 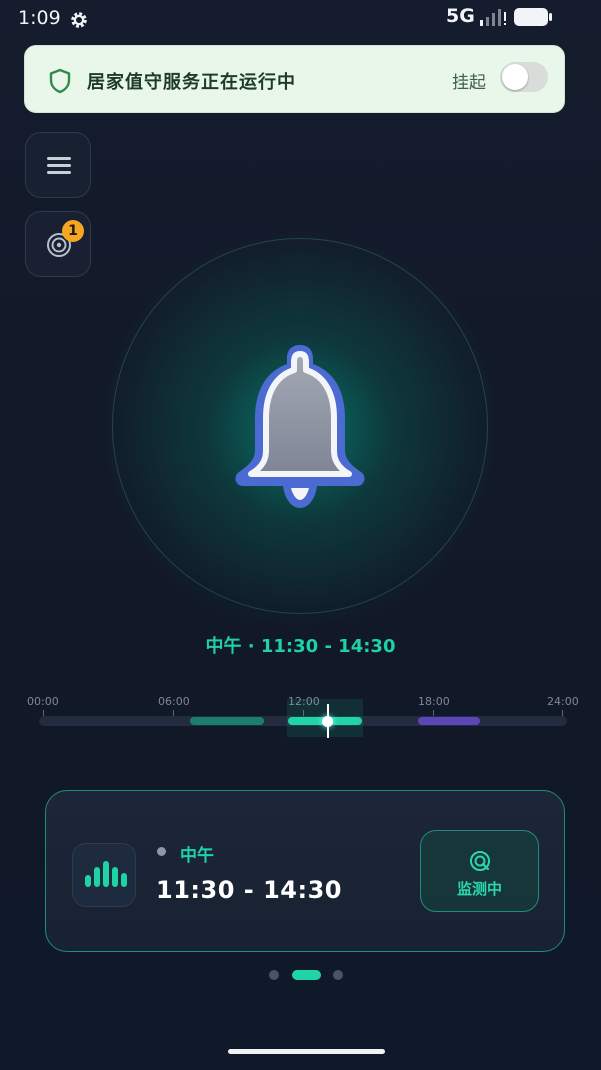 I want to click on timeline-label: 06:00, so click(x=174, y=701).